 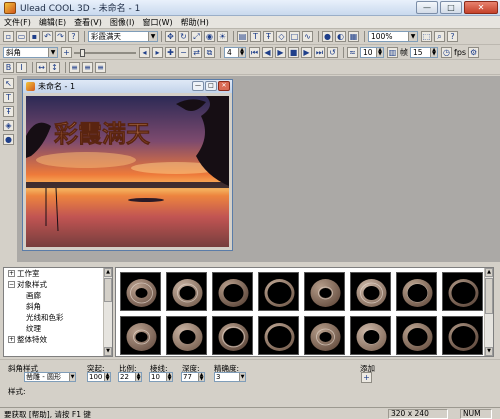 I want to click on render-icon: ●, so click(x=327, y=36).